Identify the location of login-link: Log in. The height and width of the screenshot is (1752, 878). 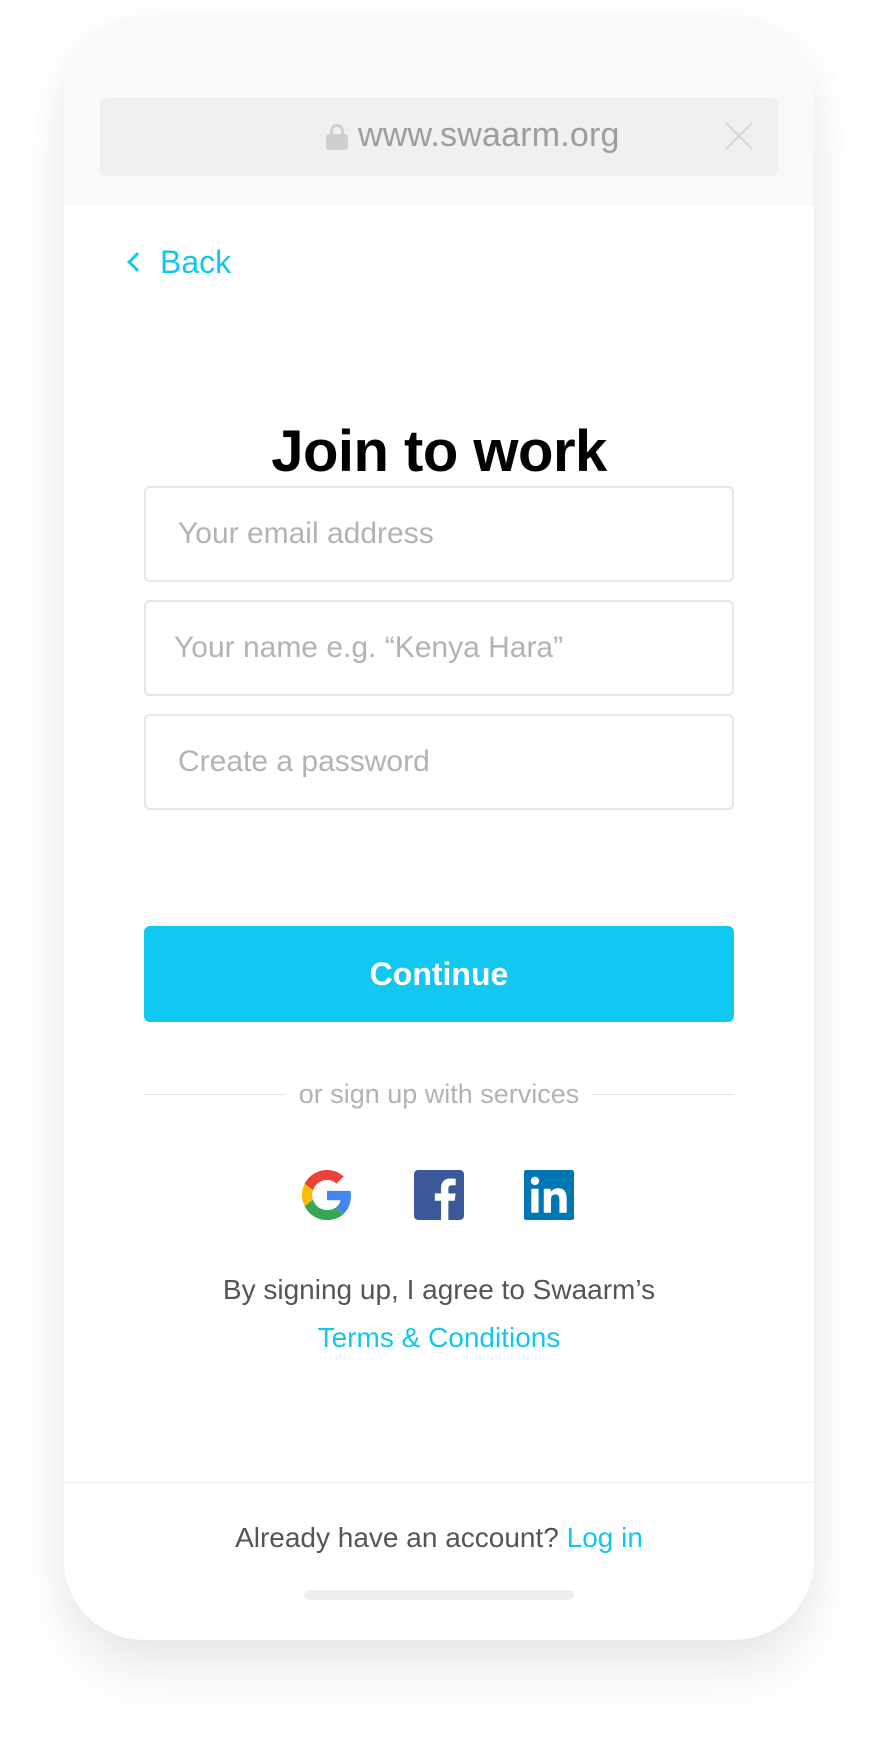
(605, 1537).